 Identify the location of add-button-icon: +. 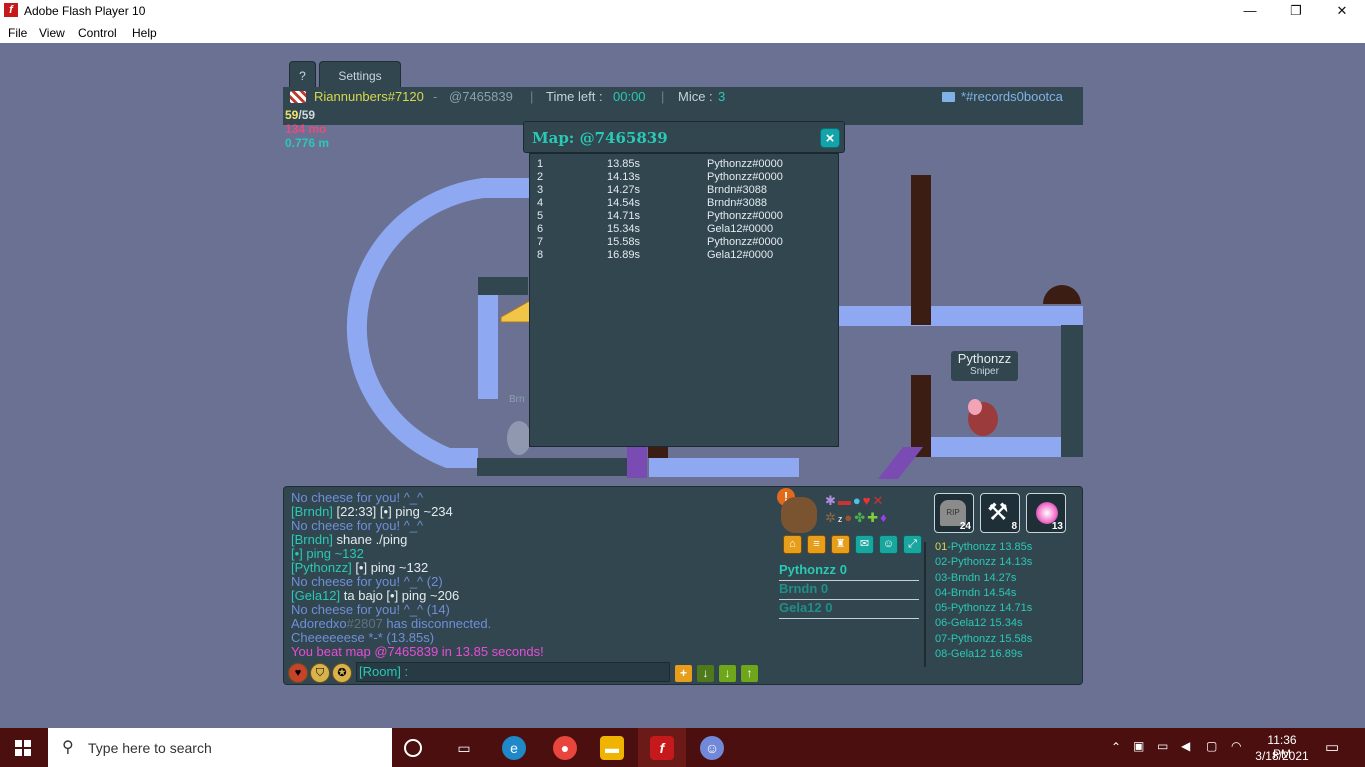
(683, 673).